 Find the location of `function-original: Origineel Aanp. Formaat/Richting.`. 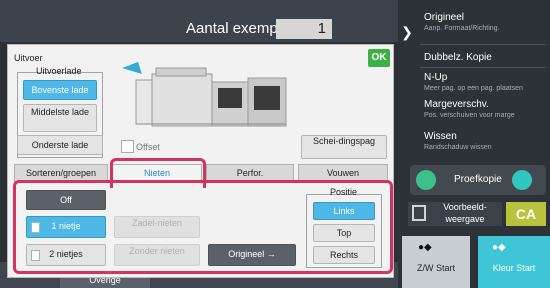

function-original: Origineel Aanp. Formaat/Richting. is located at coordinates (461, 22).